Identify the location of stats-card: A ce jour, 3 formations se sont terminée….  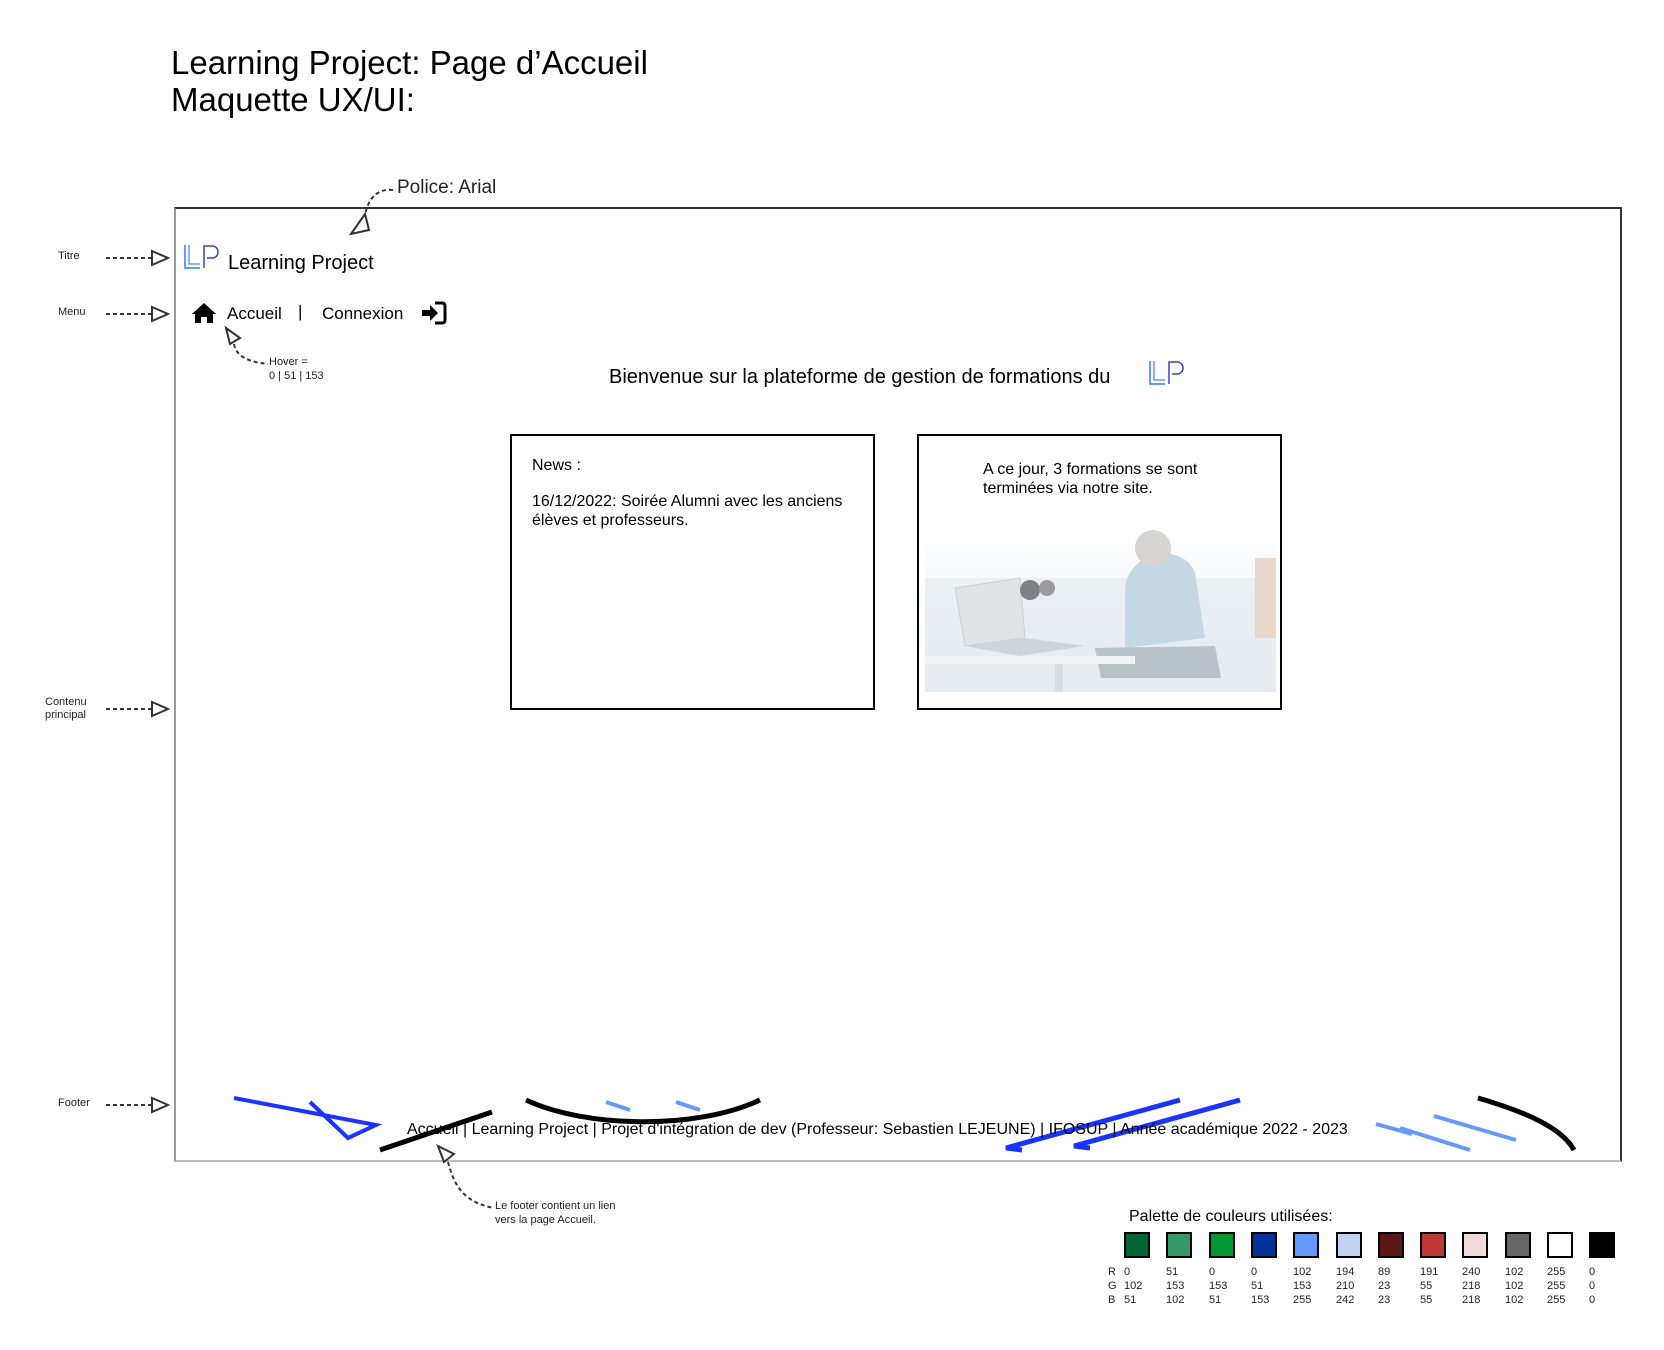
(1099, 572).